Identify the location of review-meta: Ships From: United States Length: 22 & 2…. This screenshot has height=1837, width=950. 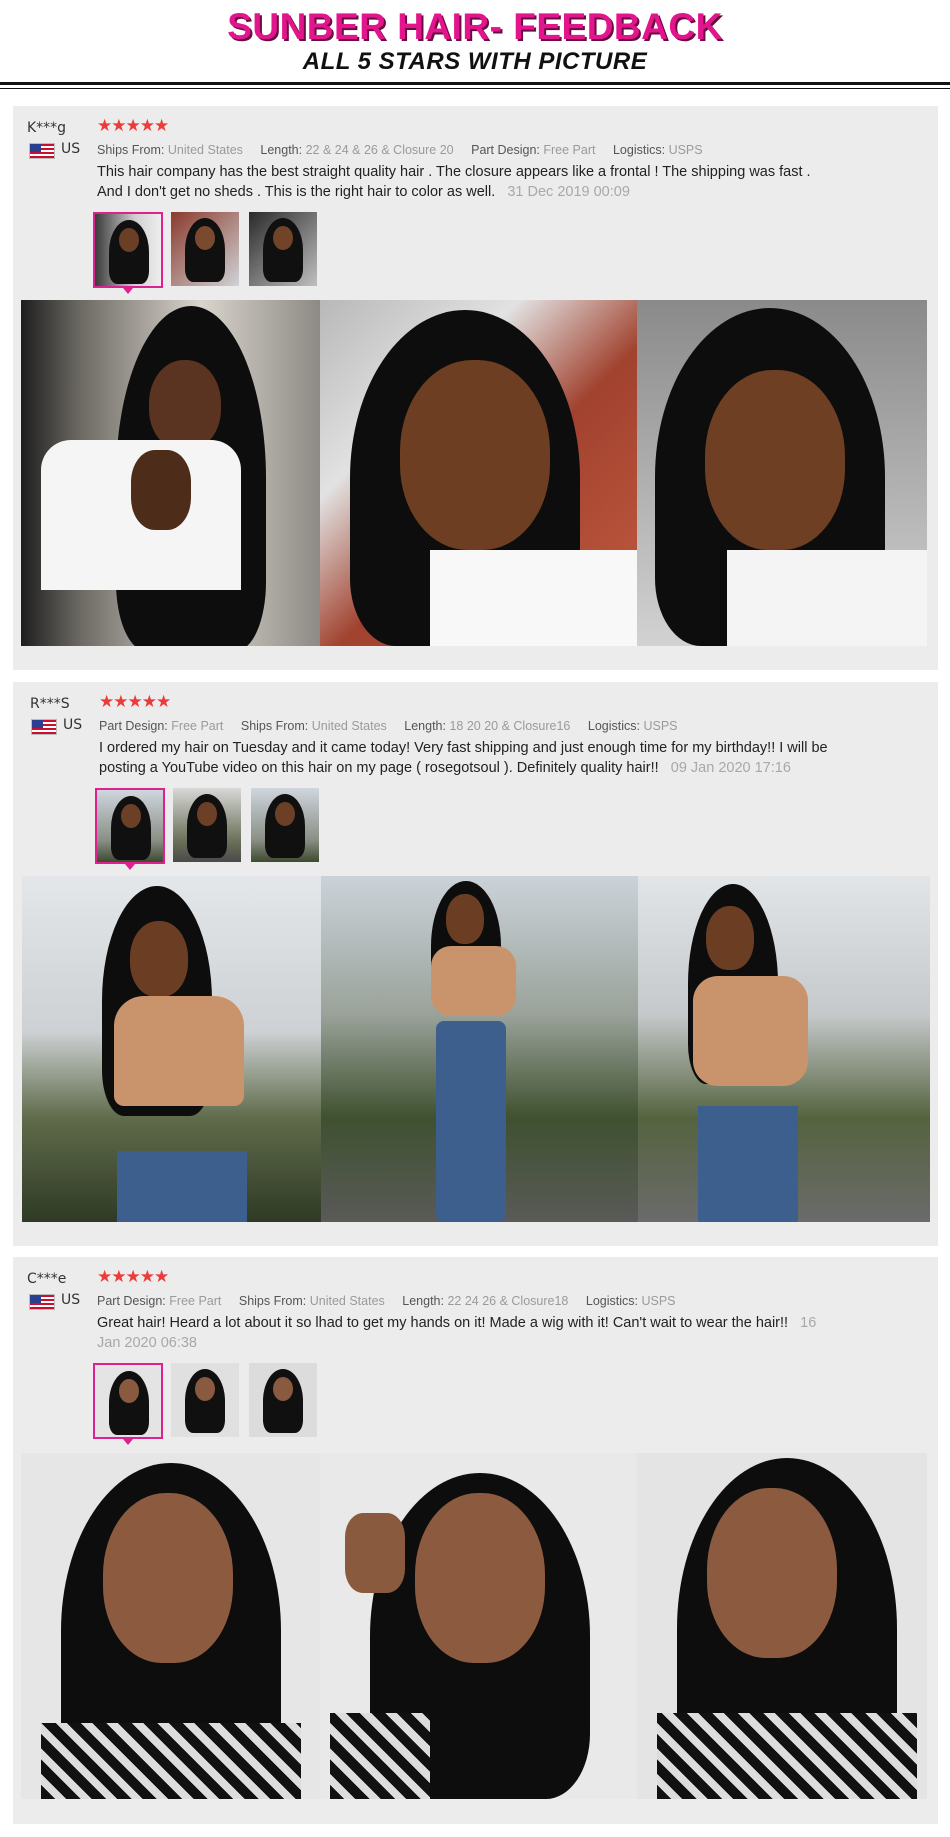
(400, 150).